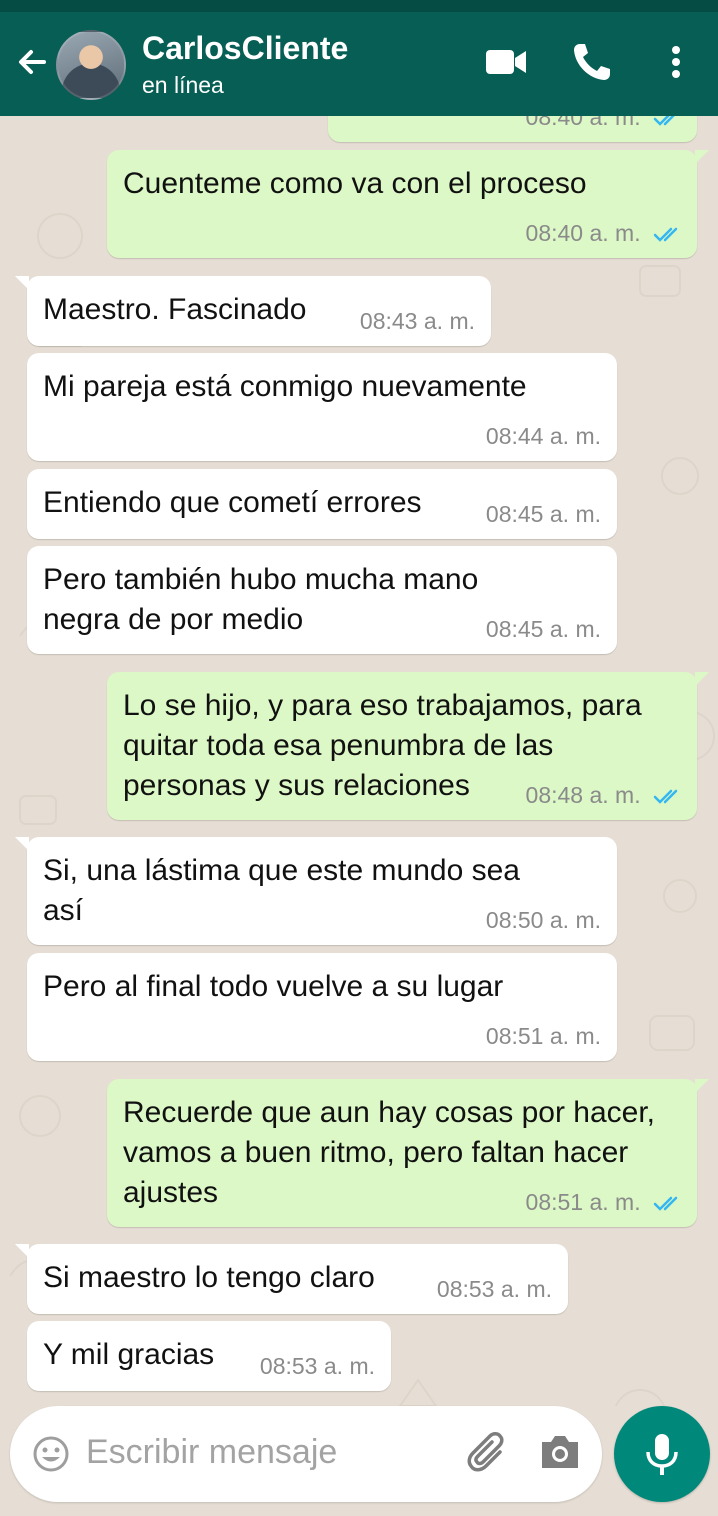  Describe the element at coordinates (281, 890) in the screenshot. I see `message-text: Si, una lástima que este mundo sea así` at that location.